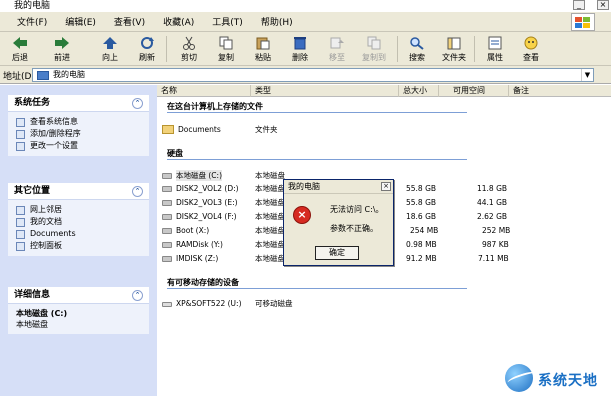 The width and height of the screenshot is (611, 396). Describe the element at coordinates (20, 222) in the screenshot. I see `folder-icon` at that location.